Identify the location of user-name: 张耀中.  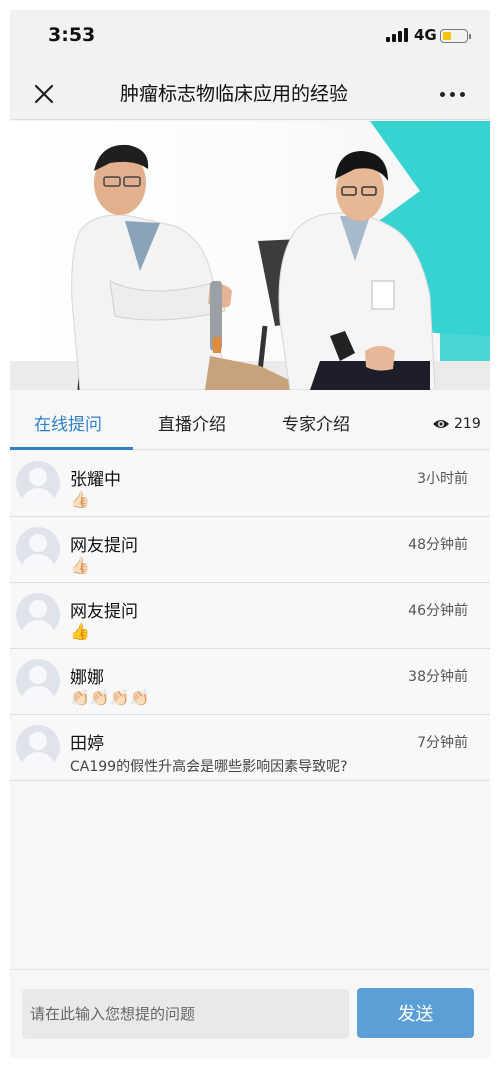
(95, 480).